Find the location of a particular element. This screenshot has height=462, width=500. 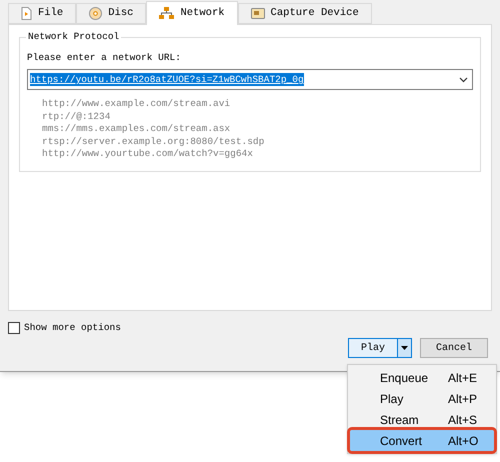

file-icon is located at coordinates (26, 13).